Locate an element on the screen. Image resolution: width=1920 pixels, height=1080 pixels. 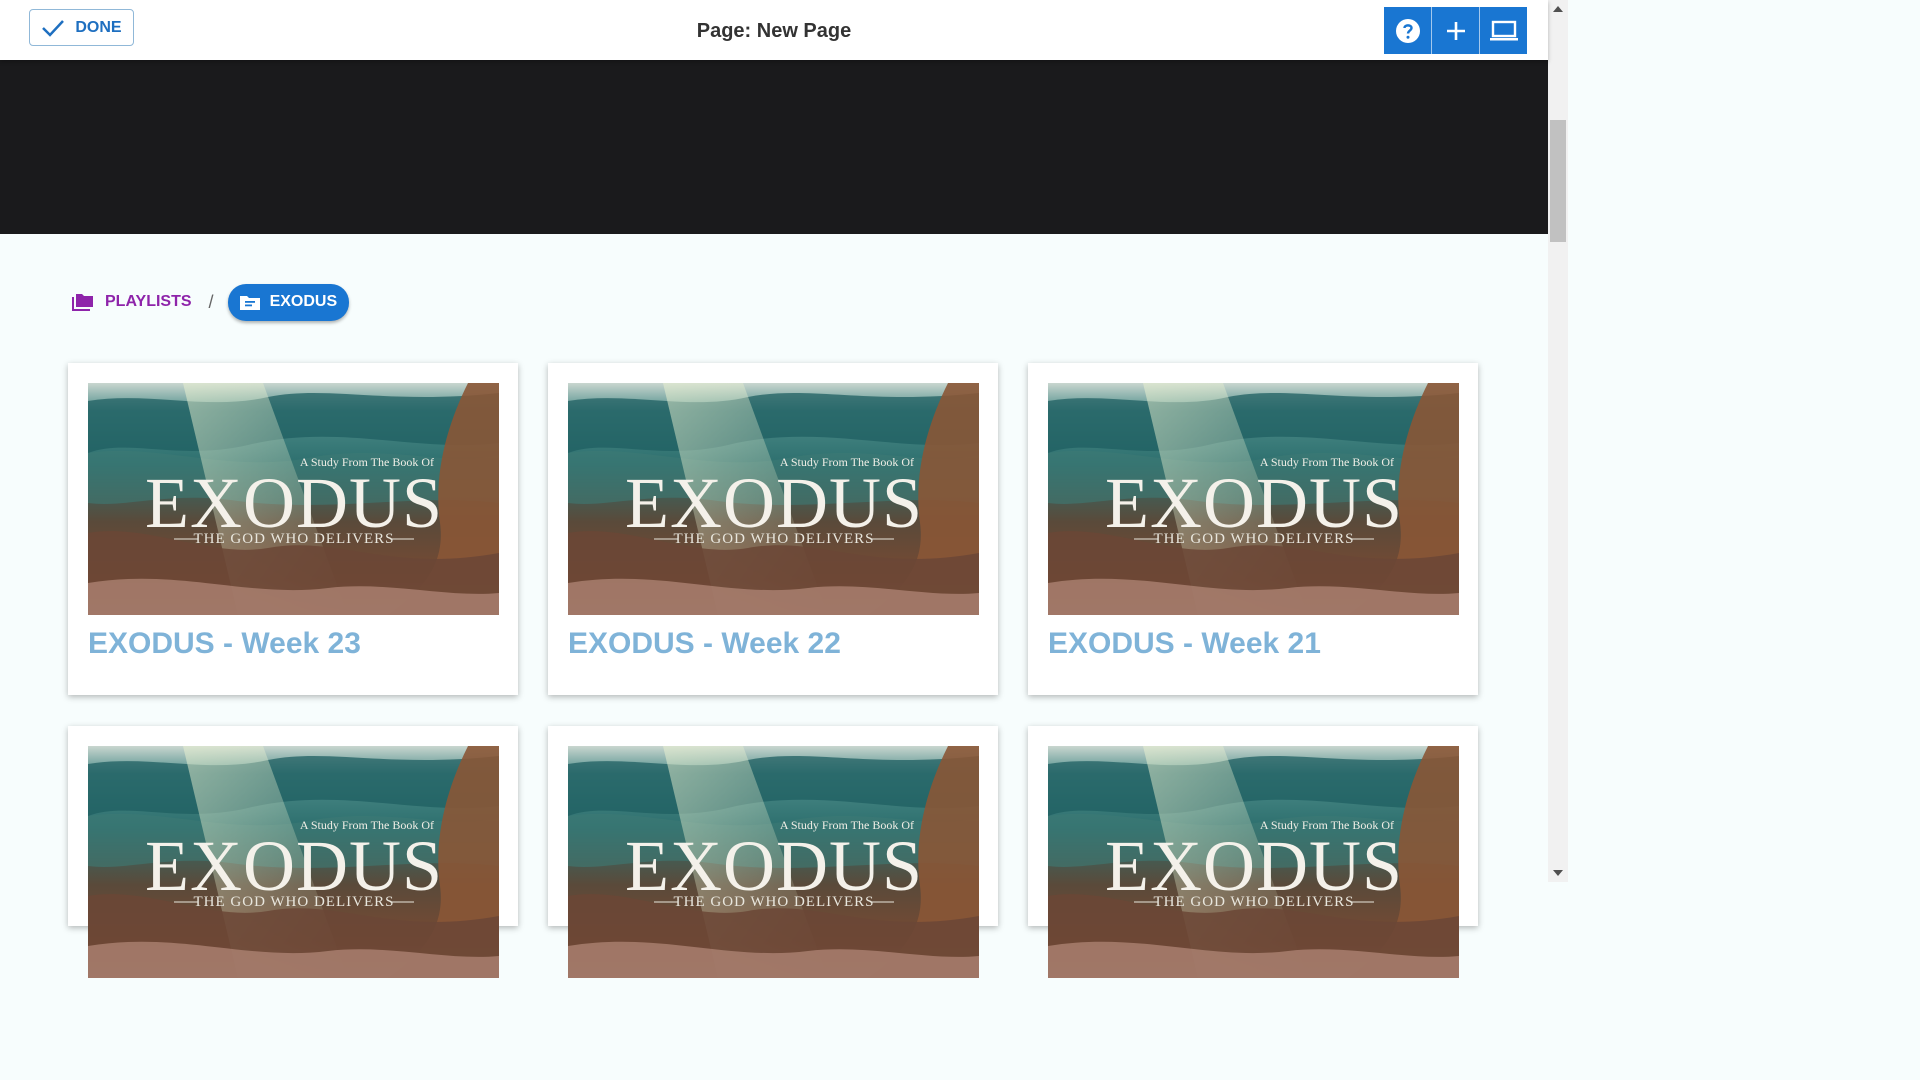
video-title: EXODUS - Week 22 is located at coordinates (704, 644).